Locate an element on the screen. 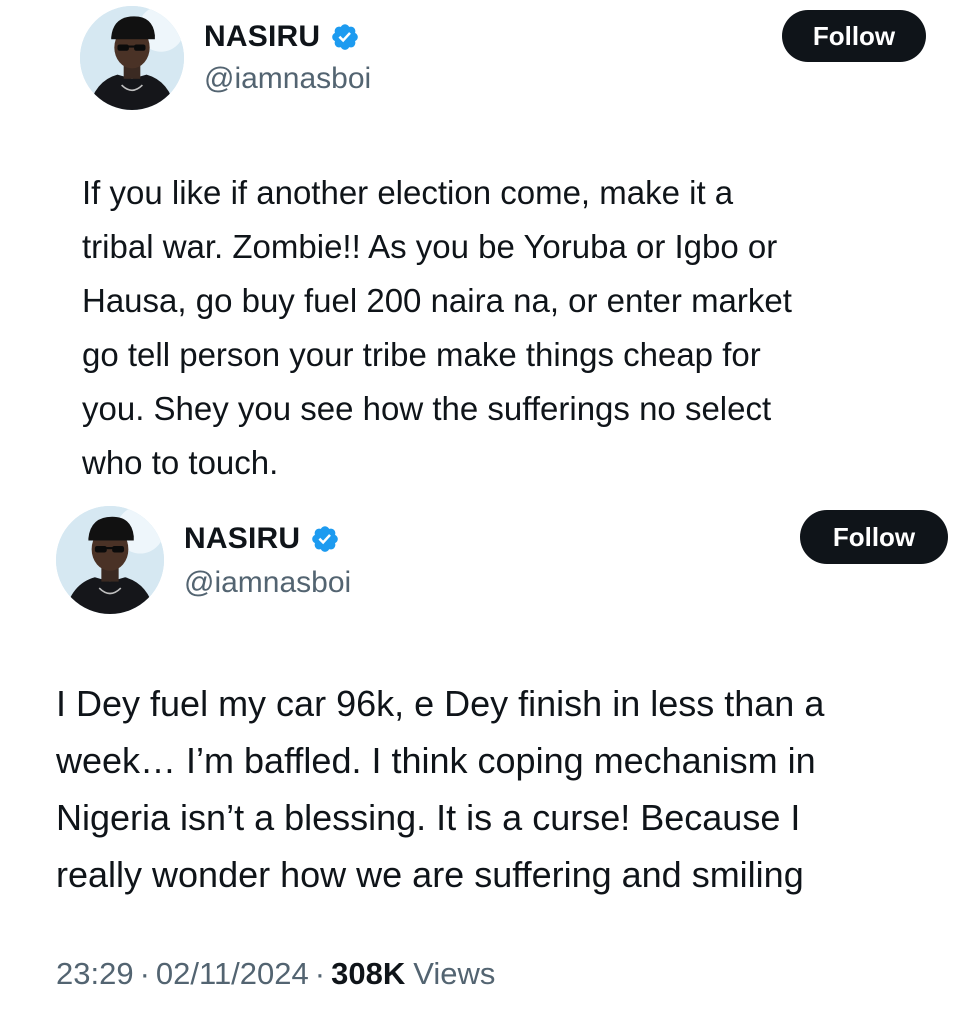 The image size is (973, 1024). tweet-date: 02/11/2024 is located at coordinates (232, 973).